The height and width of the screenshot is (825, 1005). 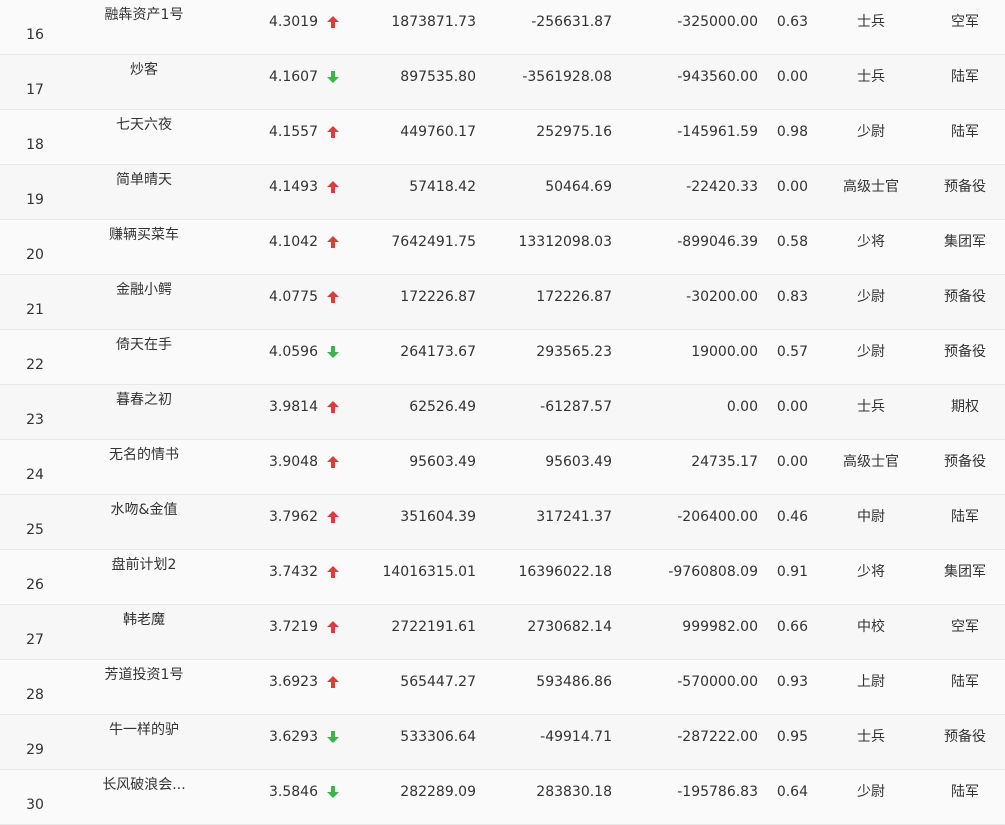 I want to click on army-category: 集团军, so click(x=965, y=572).